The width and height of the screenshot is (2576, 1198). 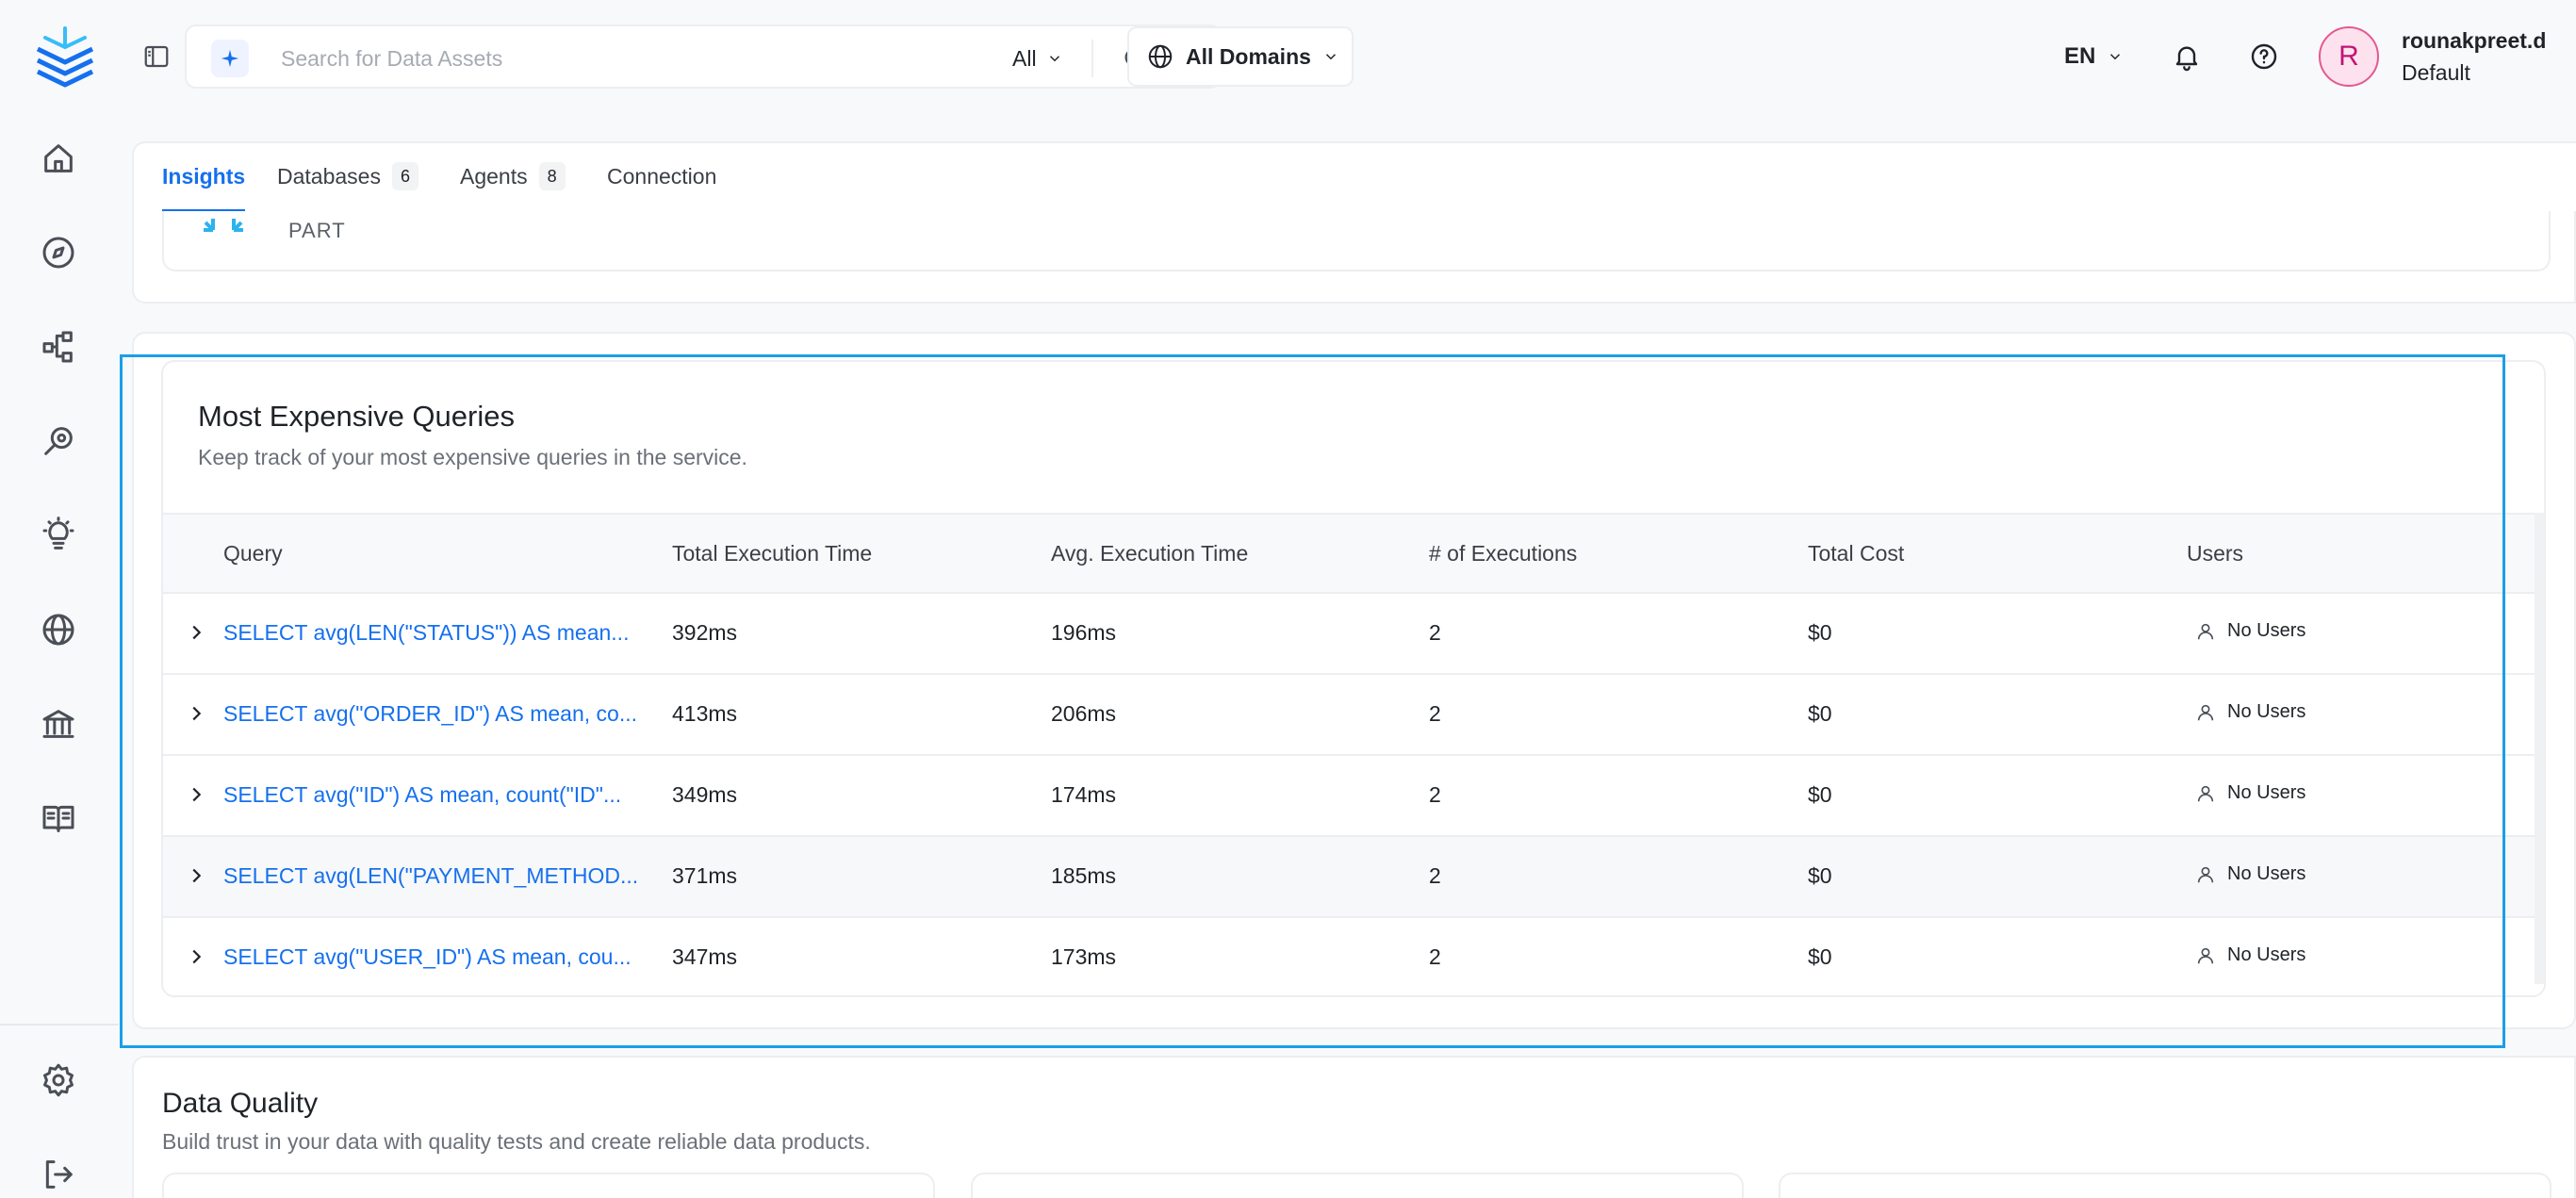 What do you see at coordinates (1084, 632) in the screenshot?
I see `avg-execution-time: 196ms` at bounding box center [1084, 632].